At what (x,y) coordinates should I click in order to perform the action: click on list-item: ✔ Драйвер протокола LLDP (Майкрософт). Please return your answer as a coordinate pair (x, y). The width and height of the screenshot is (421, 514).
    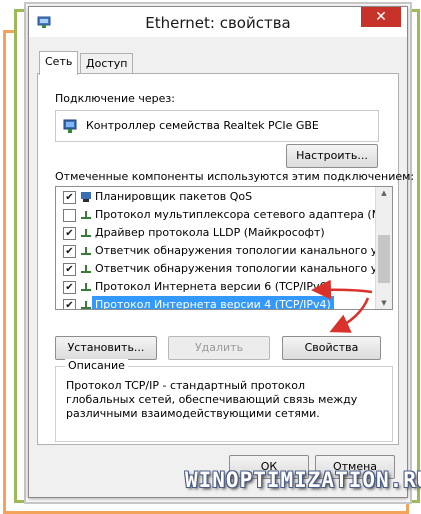
    Looking at the image, I should click on (215, 233).